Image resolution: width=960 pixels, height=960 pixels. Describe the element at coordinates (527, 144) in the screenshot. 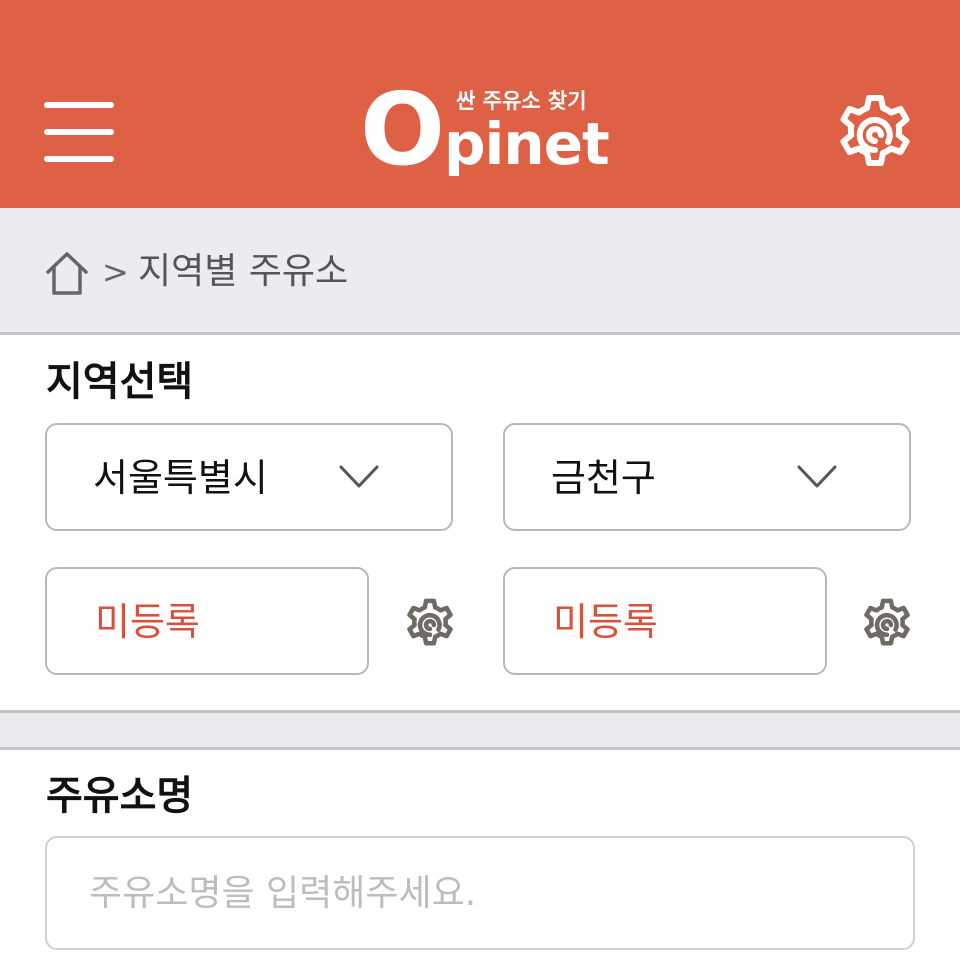

I see `logo-wordmark: pinet` at that location.